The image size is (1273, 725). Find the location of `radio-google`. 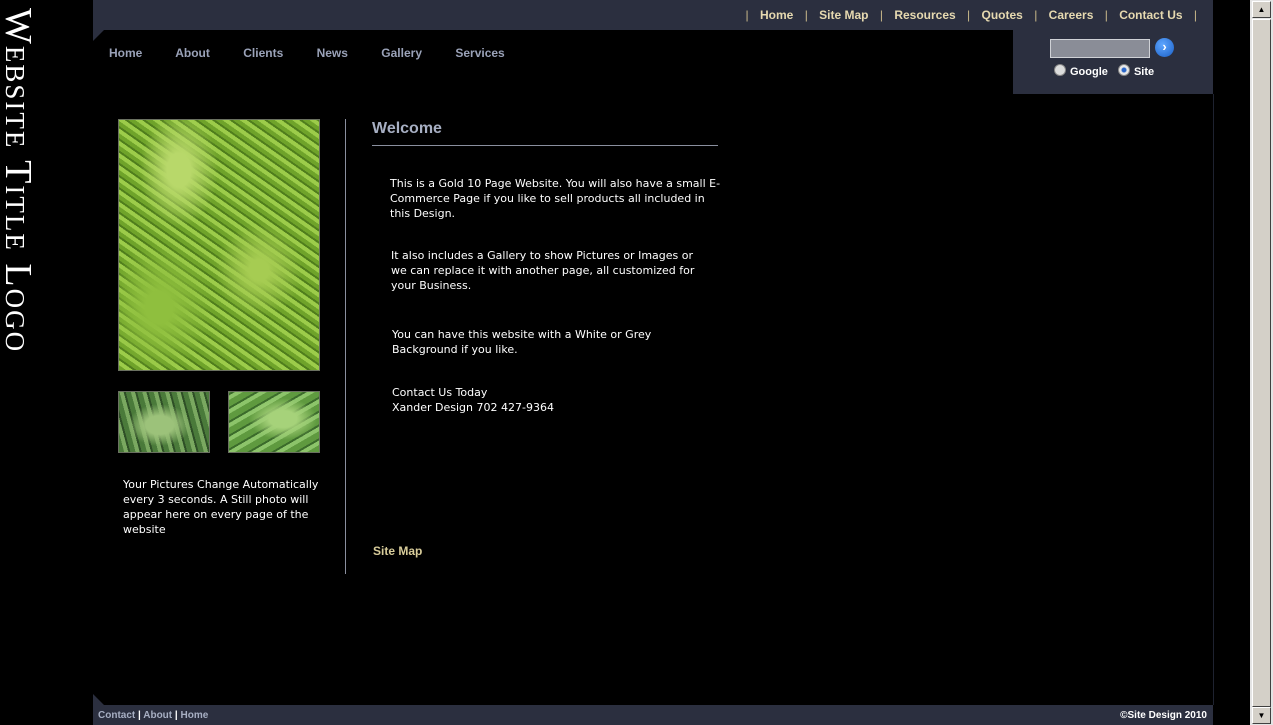

radio-google is located at coordinates (1060, 70).